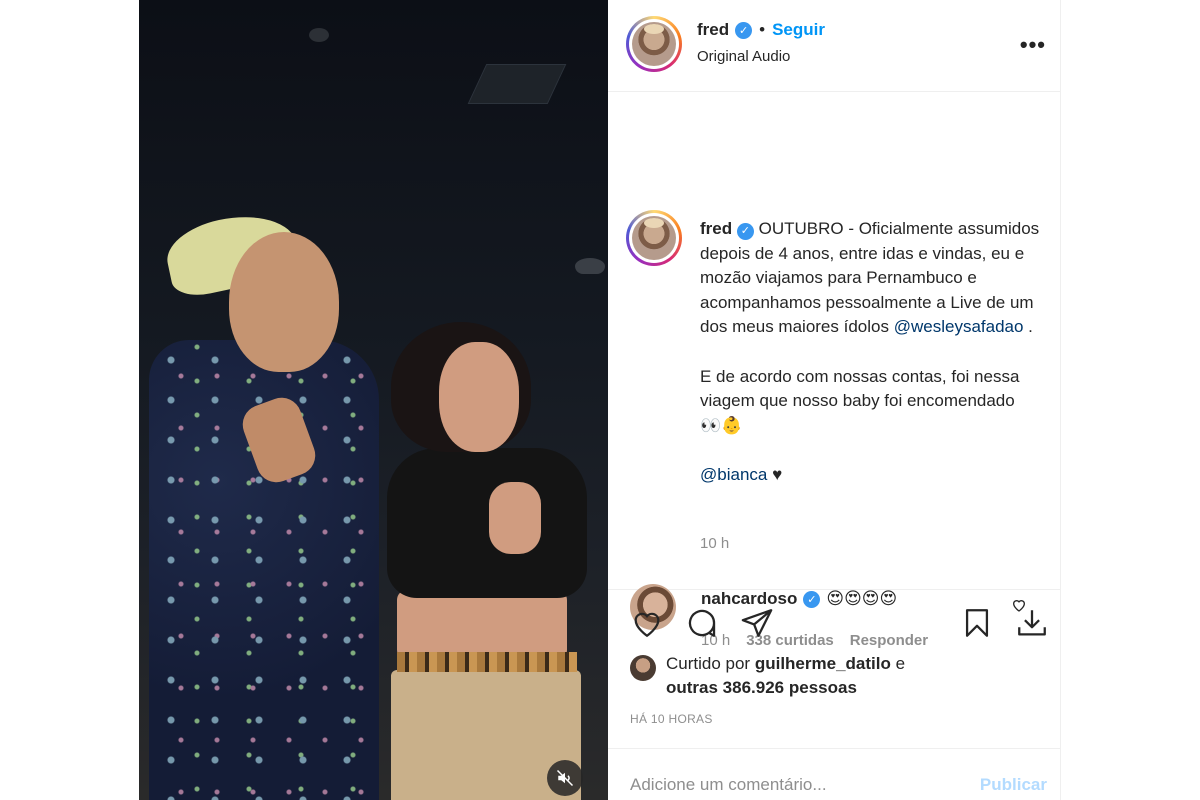 This screenshot has height=800, width=1200. I want to click on mention-link: @wesleysafadao, so click(959, 326).